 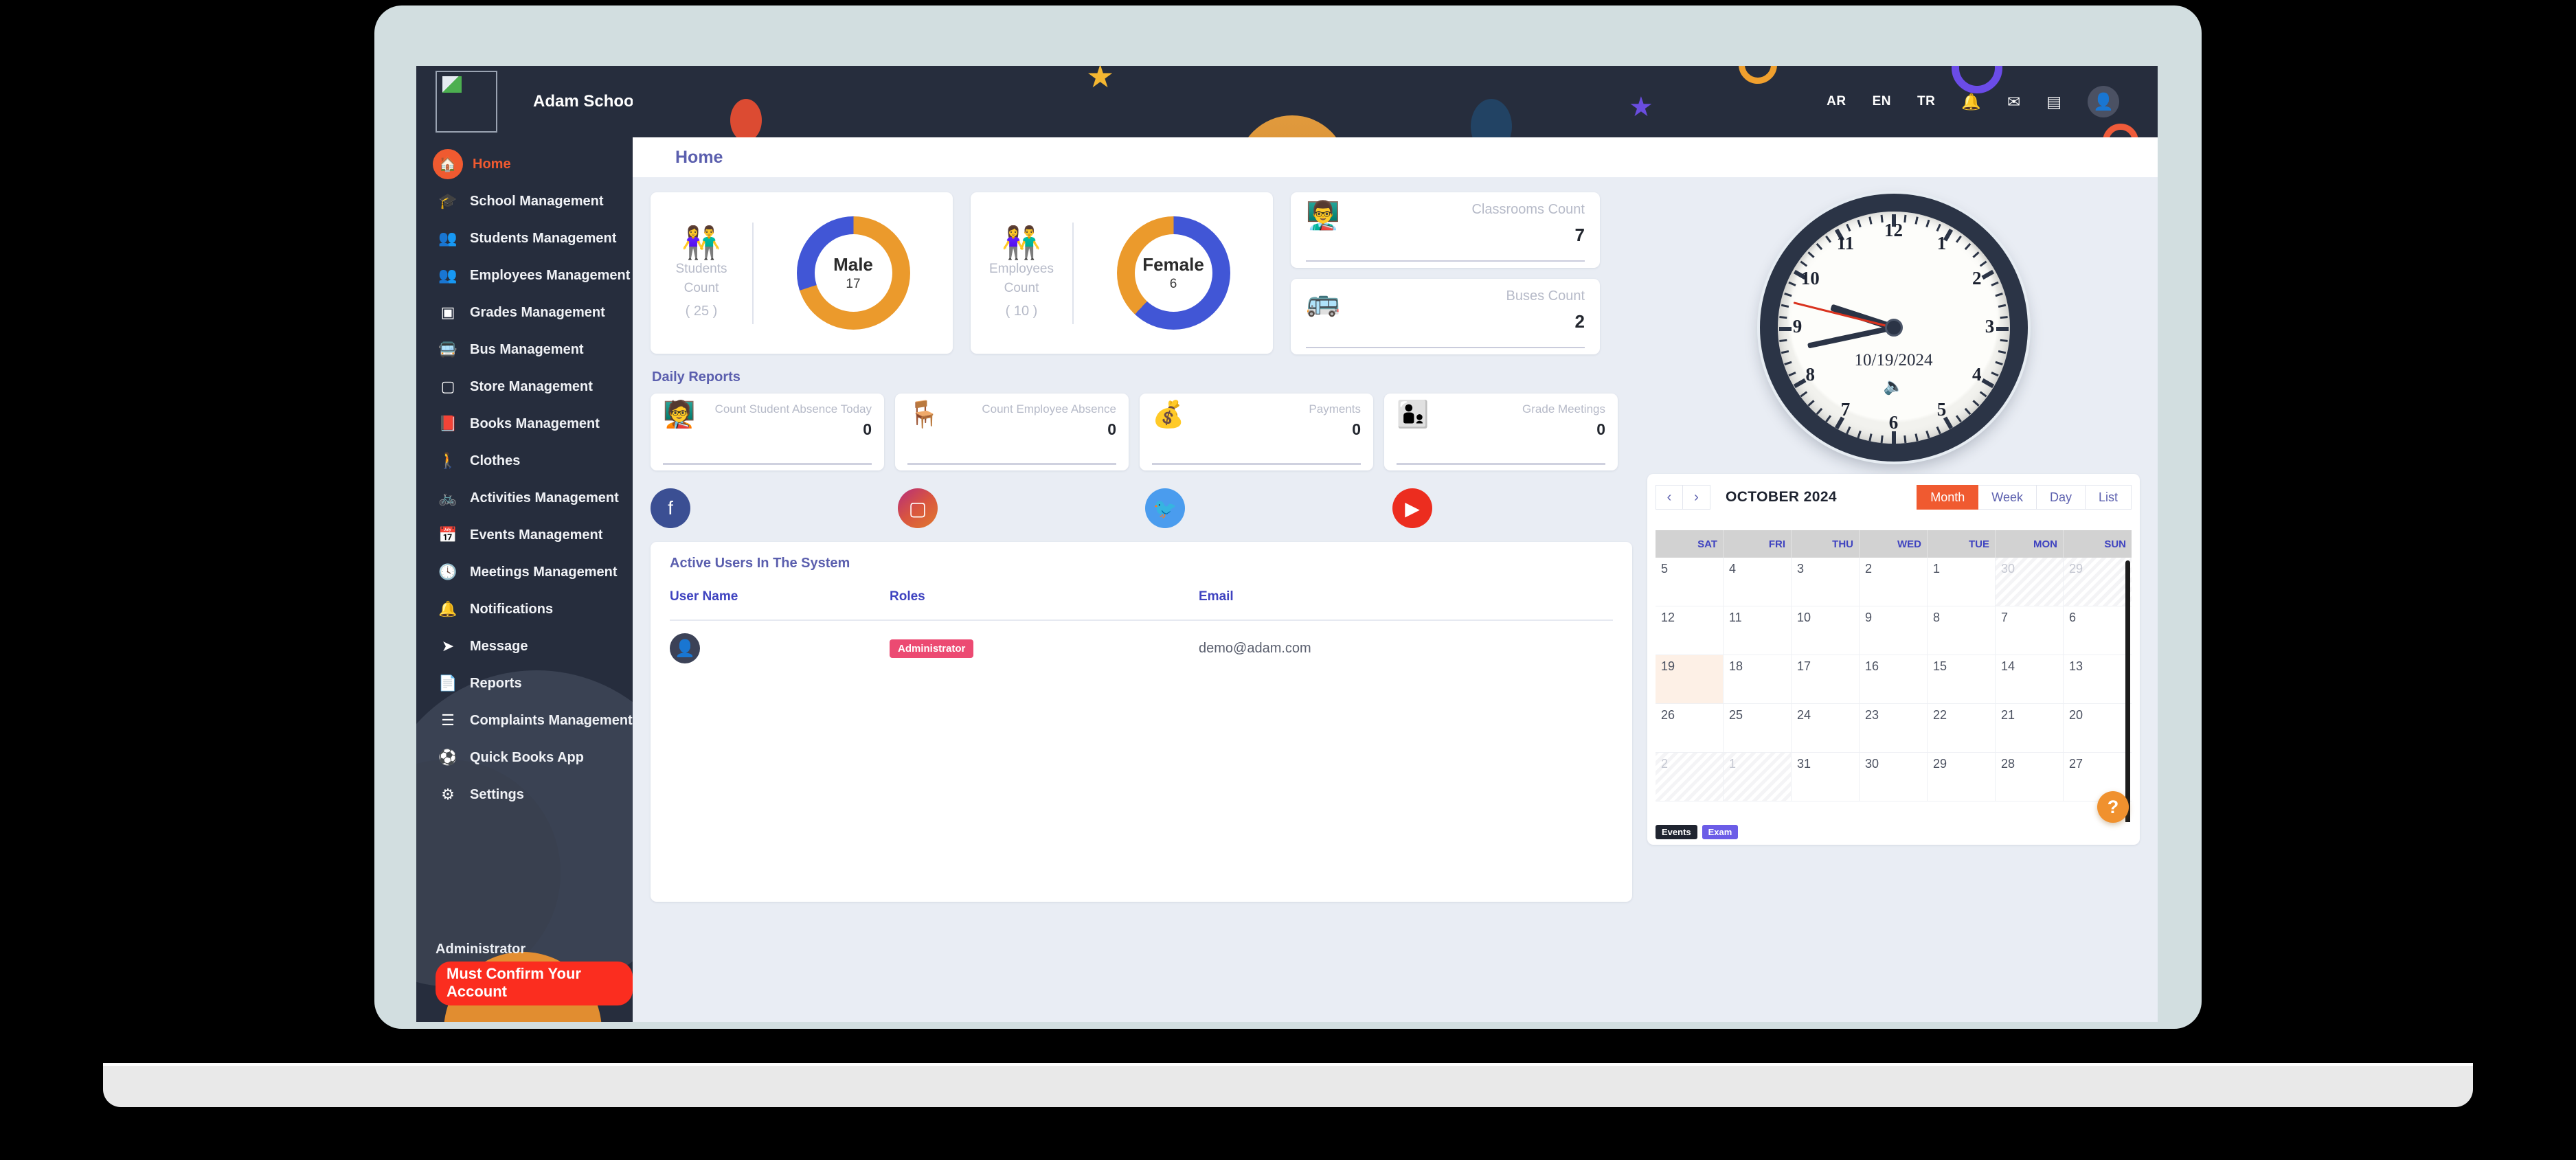 I want to click on calendar-day-cell: 25, so click(x=1758, y=728).